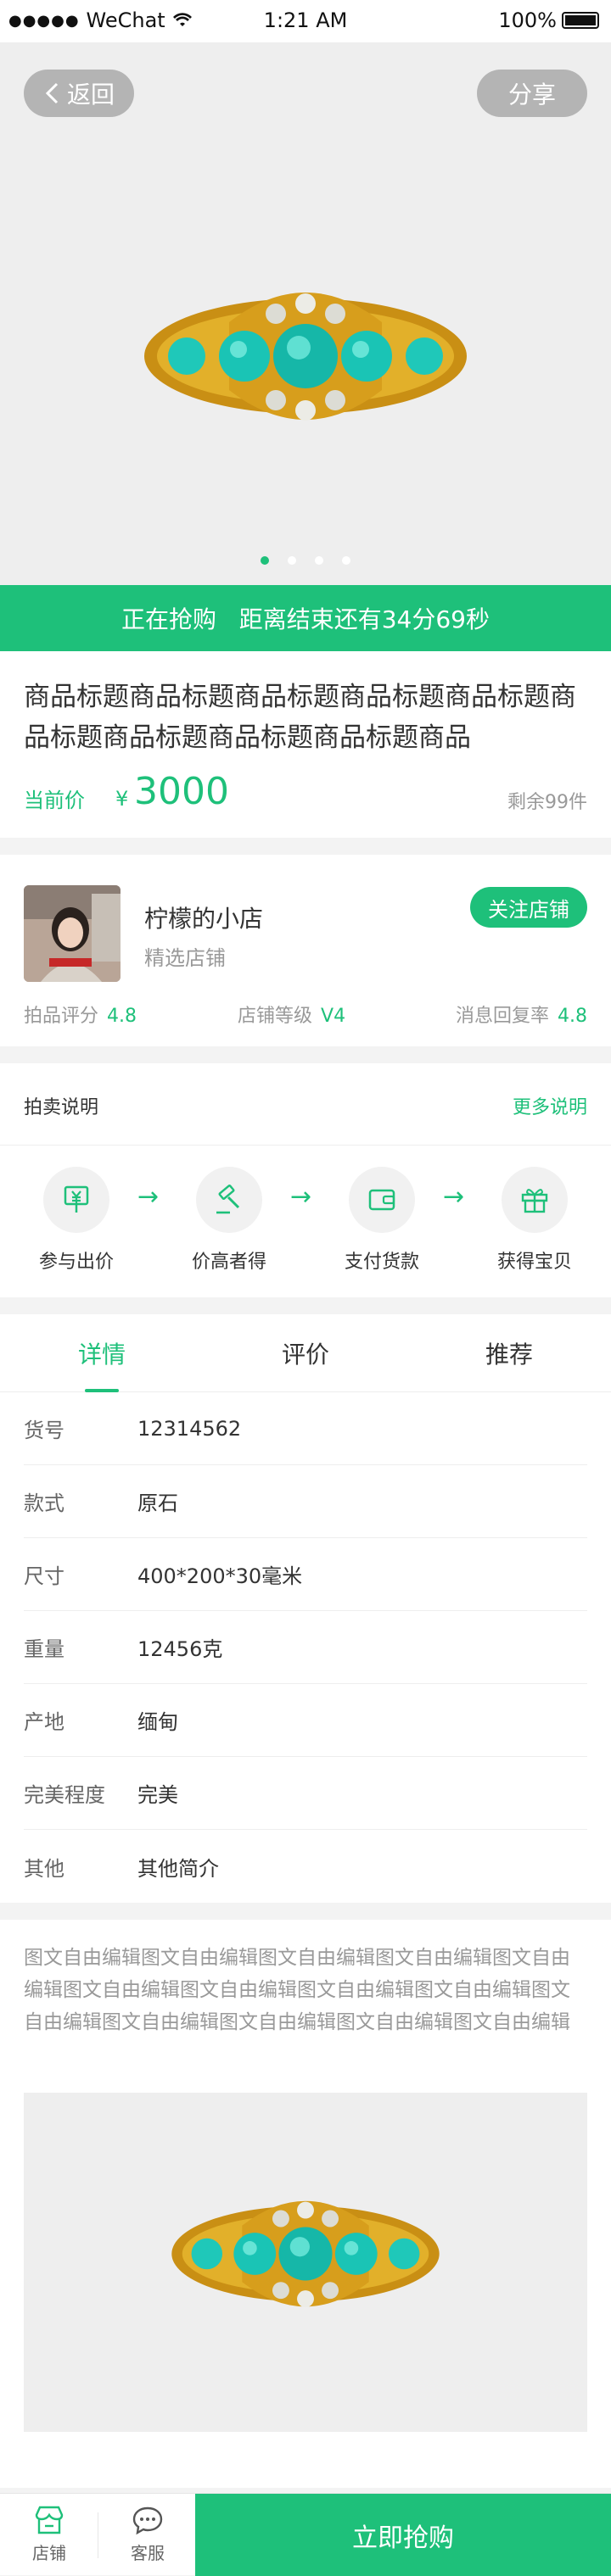  What do you see at coordinates (49, 2520) in the screenshot?
I see `store-icon` at bounding box center [49, 2520].